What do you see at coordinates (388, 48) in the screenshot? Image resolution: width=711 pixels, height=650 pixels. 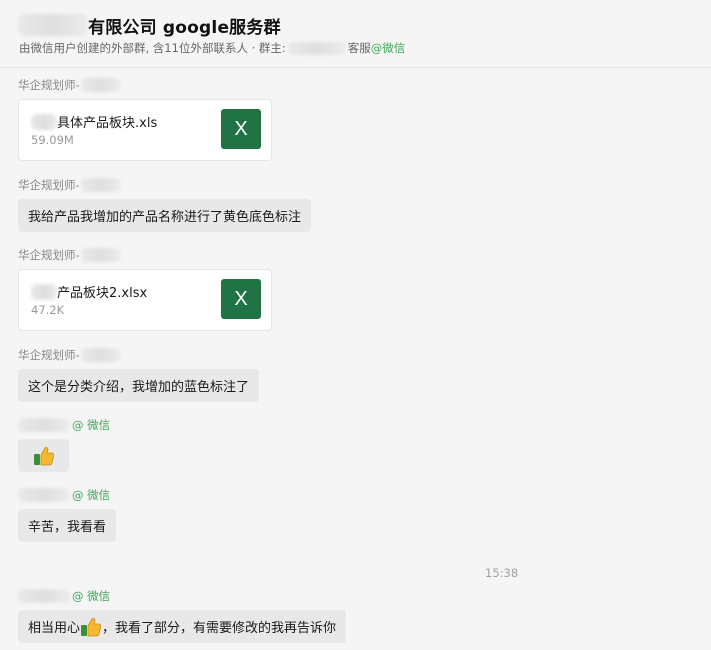 I see `subtitle-wechat-tag: @微信` at bounding box center [388, 48].